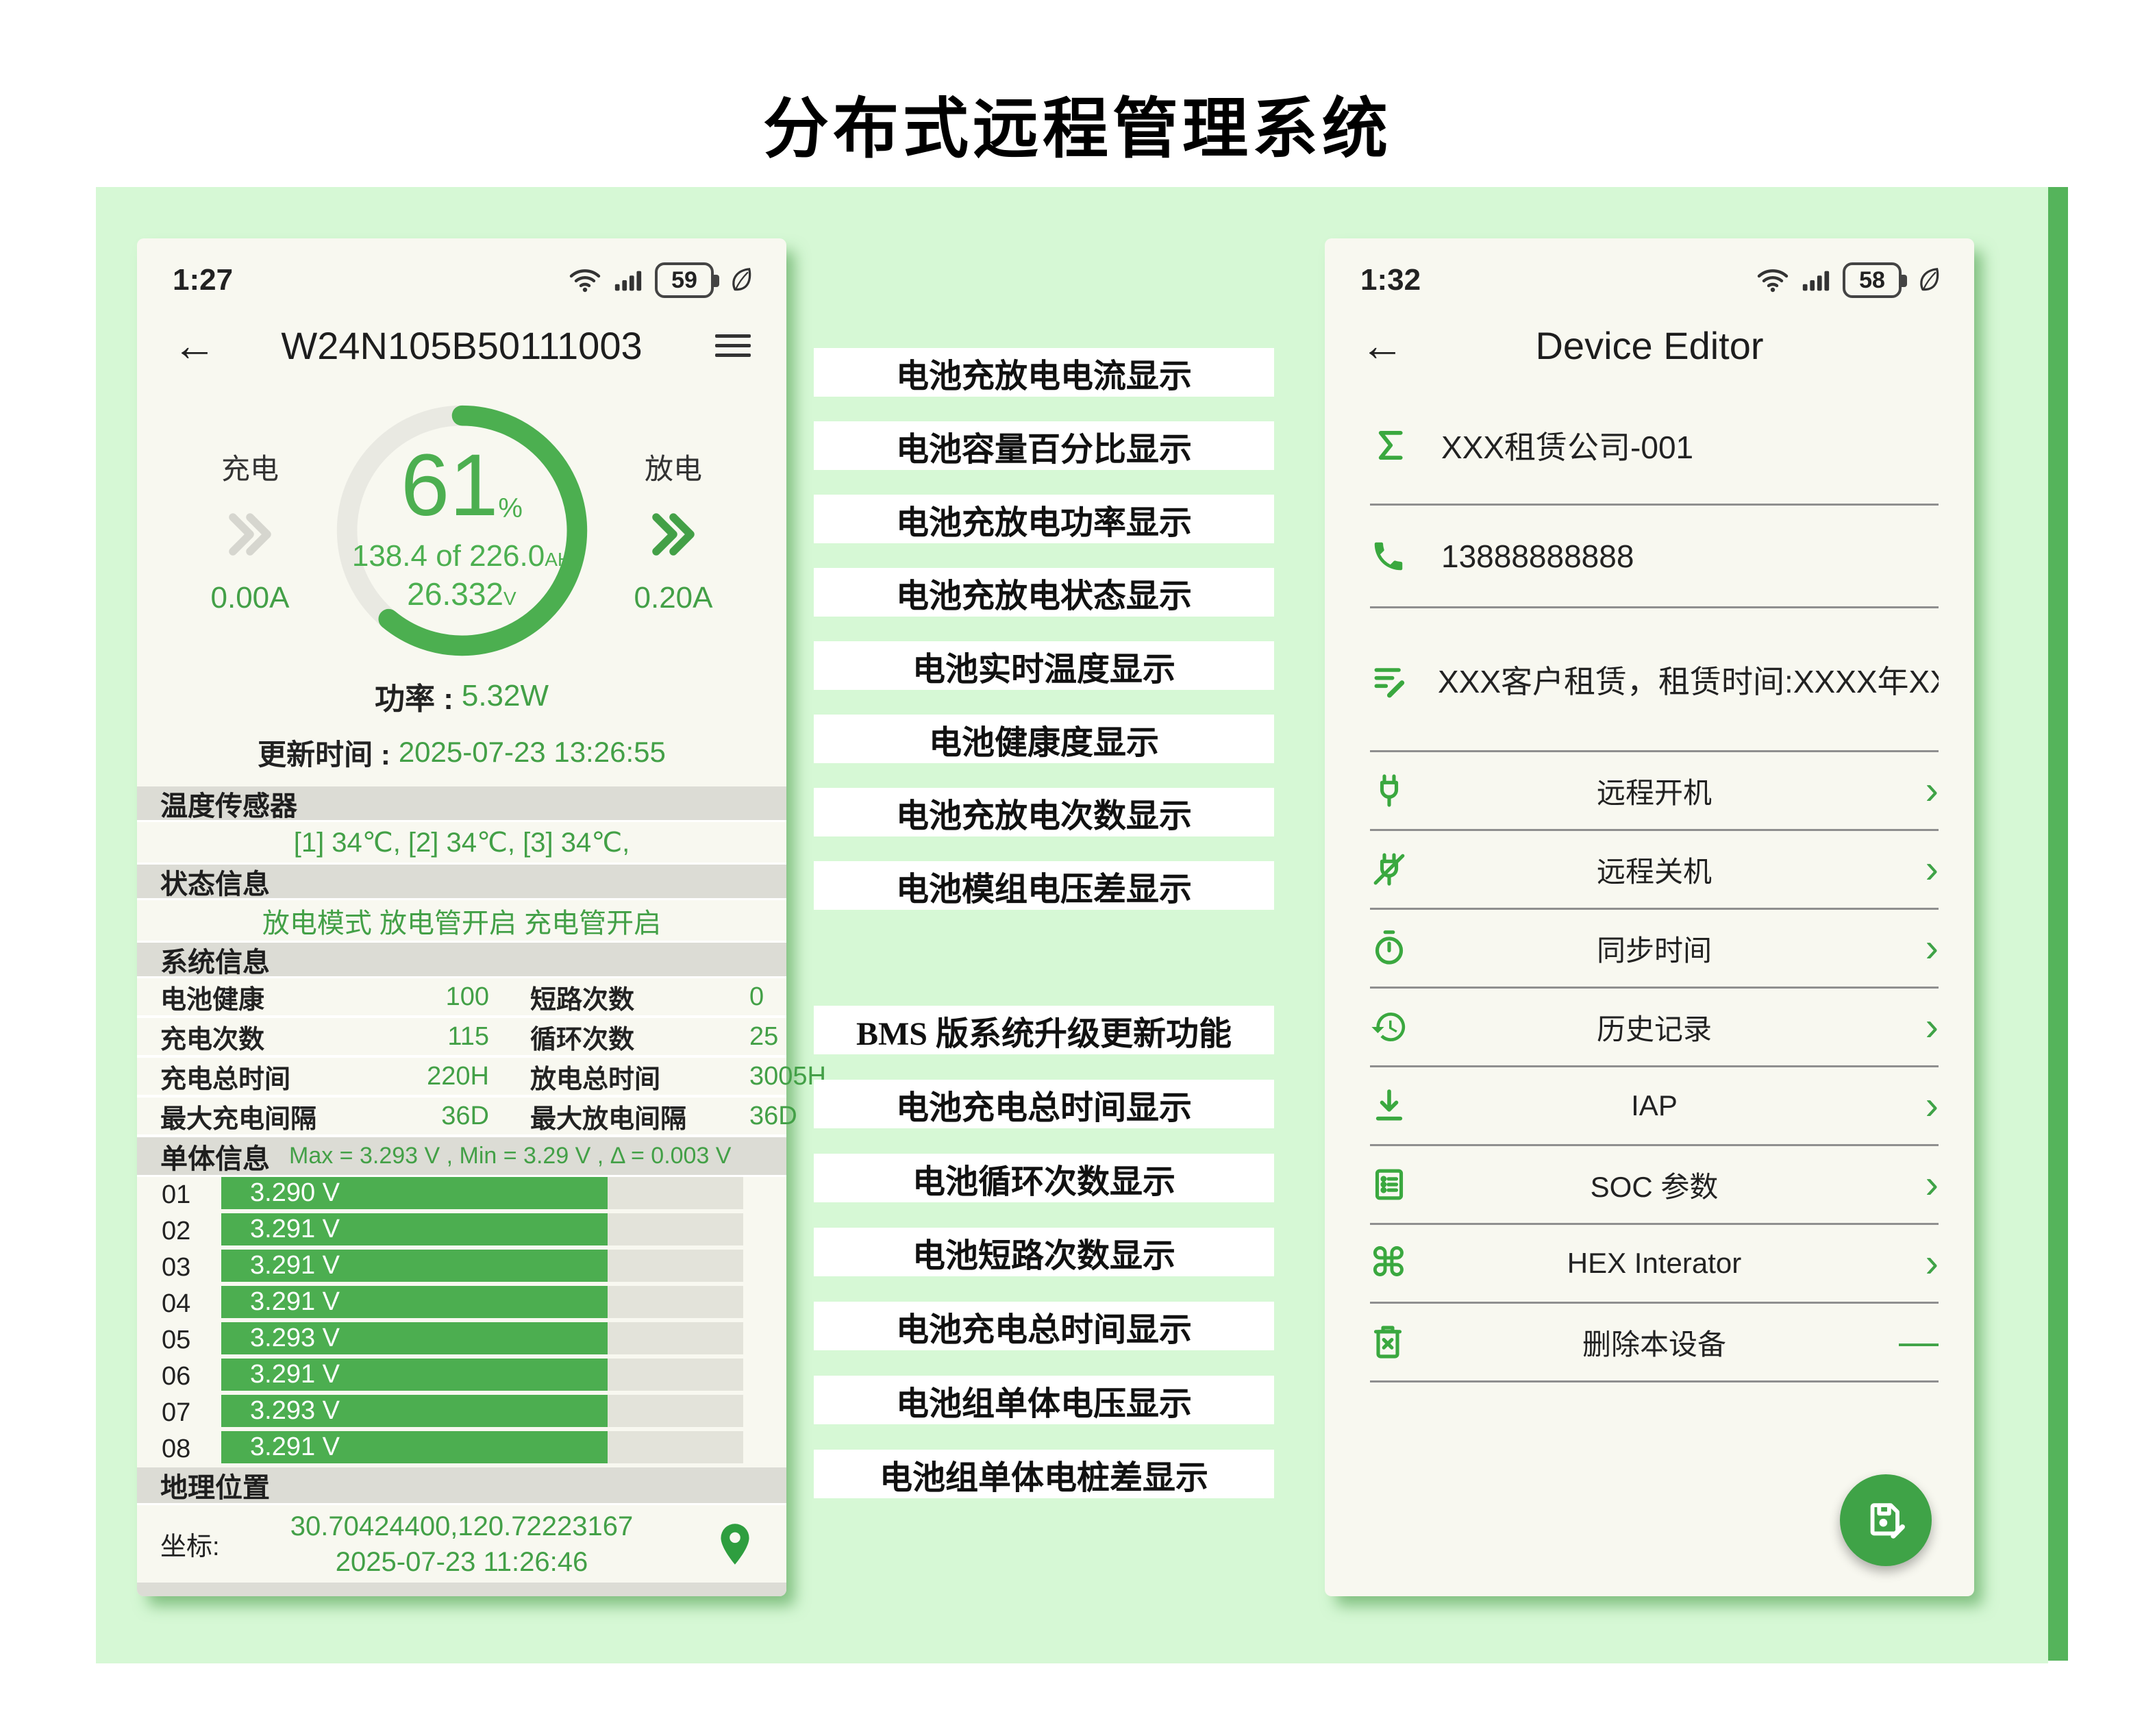 This screenshot has height=1736, width=2155. I want to click on history-icon, so click(1388, 1027).